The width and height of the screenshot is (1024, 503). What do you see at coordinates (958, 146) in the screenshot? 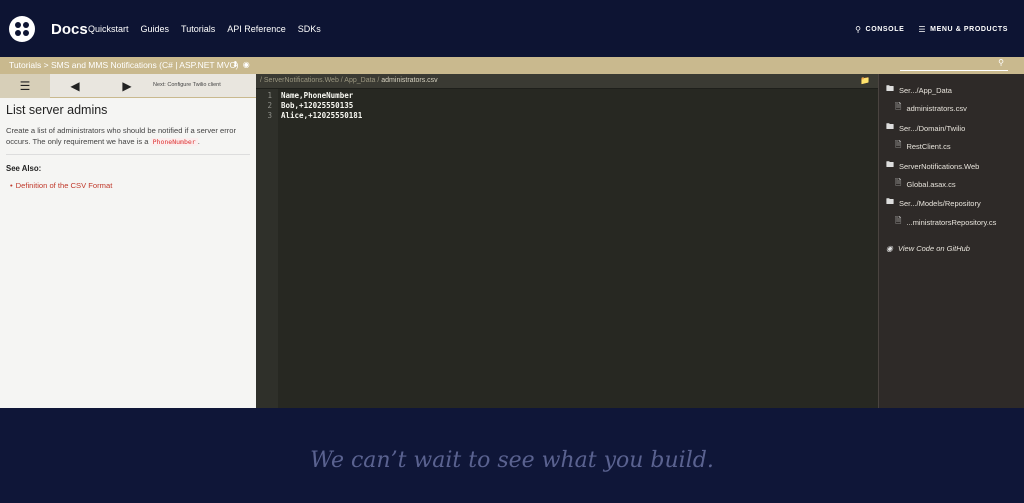
I see `tree-file: 🗎 RestClient.cs` at bounding box center [958, 146].